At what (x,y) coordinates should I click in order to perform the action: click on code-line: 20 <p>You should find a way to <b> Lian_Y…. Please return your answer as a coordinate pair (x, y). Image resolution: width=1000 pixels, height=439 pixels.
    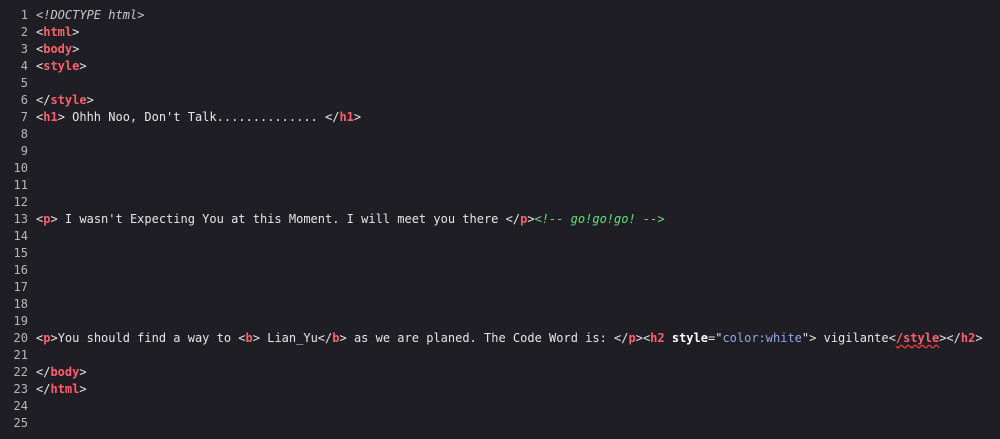
    Looking at the image, I should click on (500, 338).